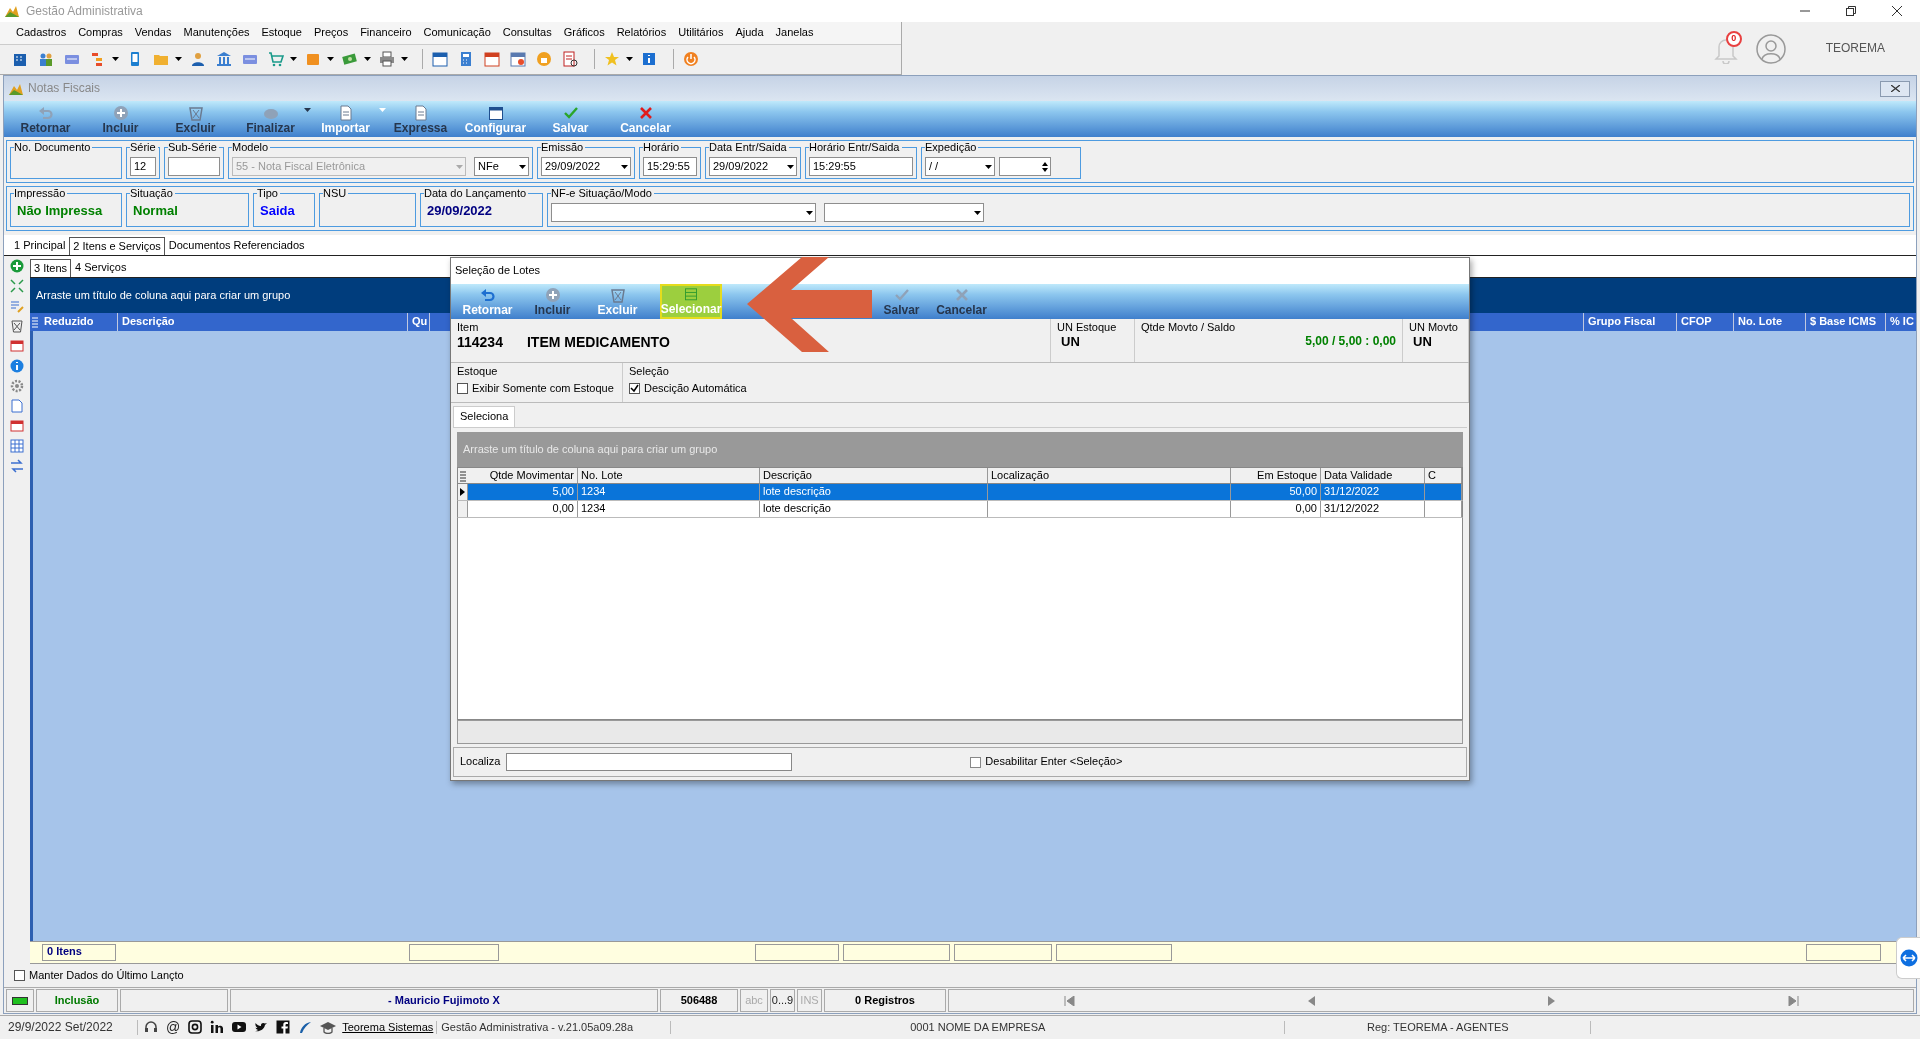 Image resolution: width=1920 pixels, height=1039 pixels. I want to click on tab: Seleciona, so click(484, 416).